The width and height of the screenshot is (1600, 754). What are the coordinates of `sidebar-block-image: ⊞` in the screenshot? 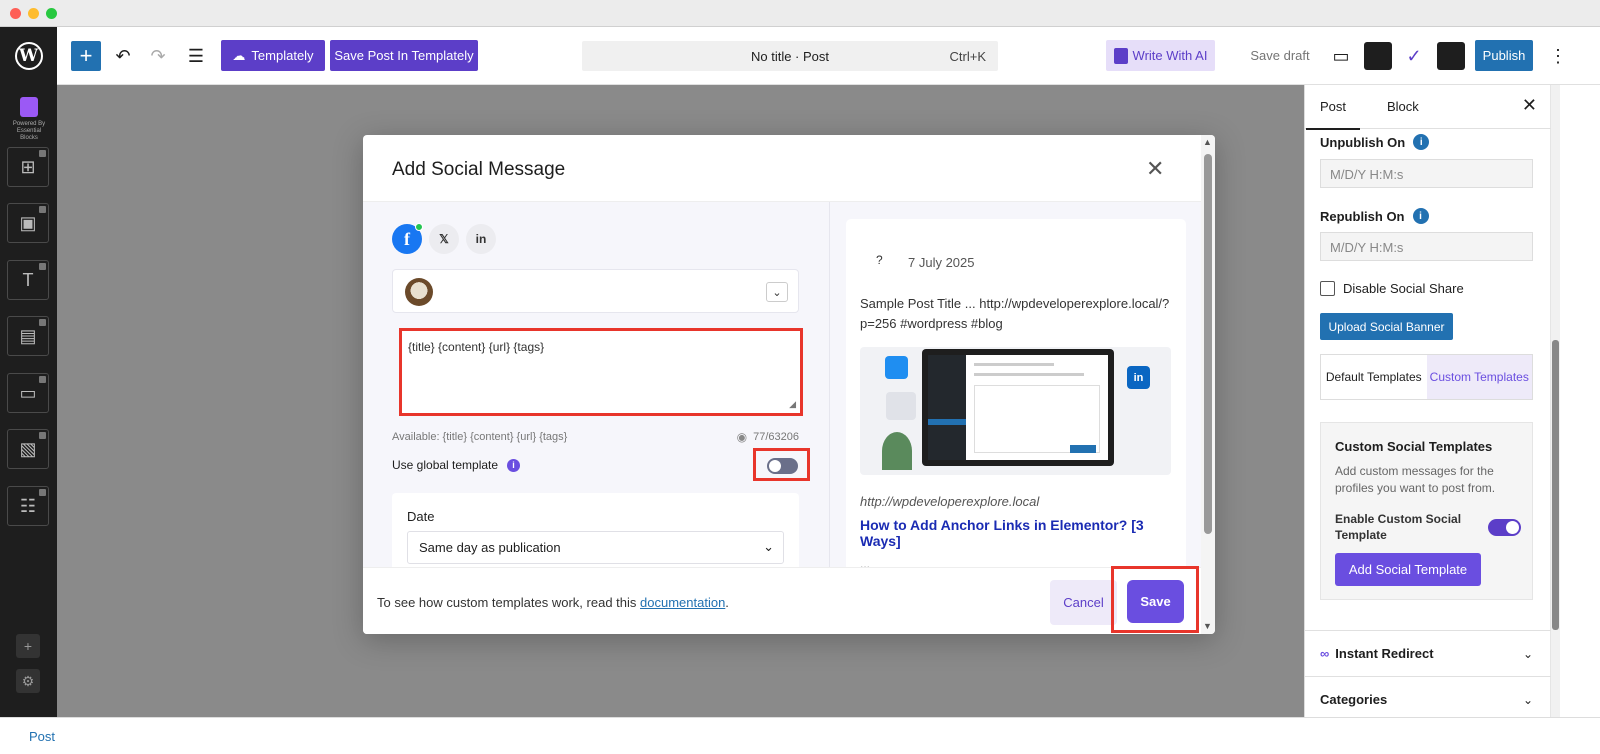 It's located at (28, 167).